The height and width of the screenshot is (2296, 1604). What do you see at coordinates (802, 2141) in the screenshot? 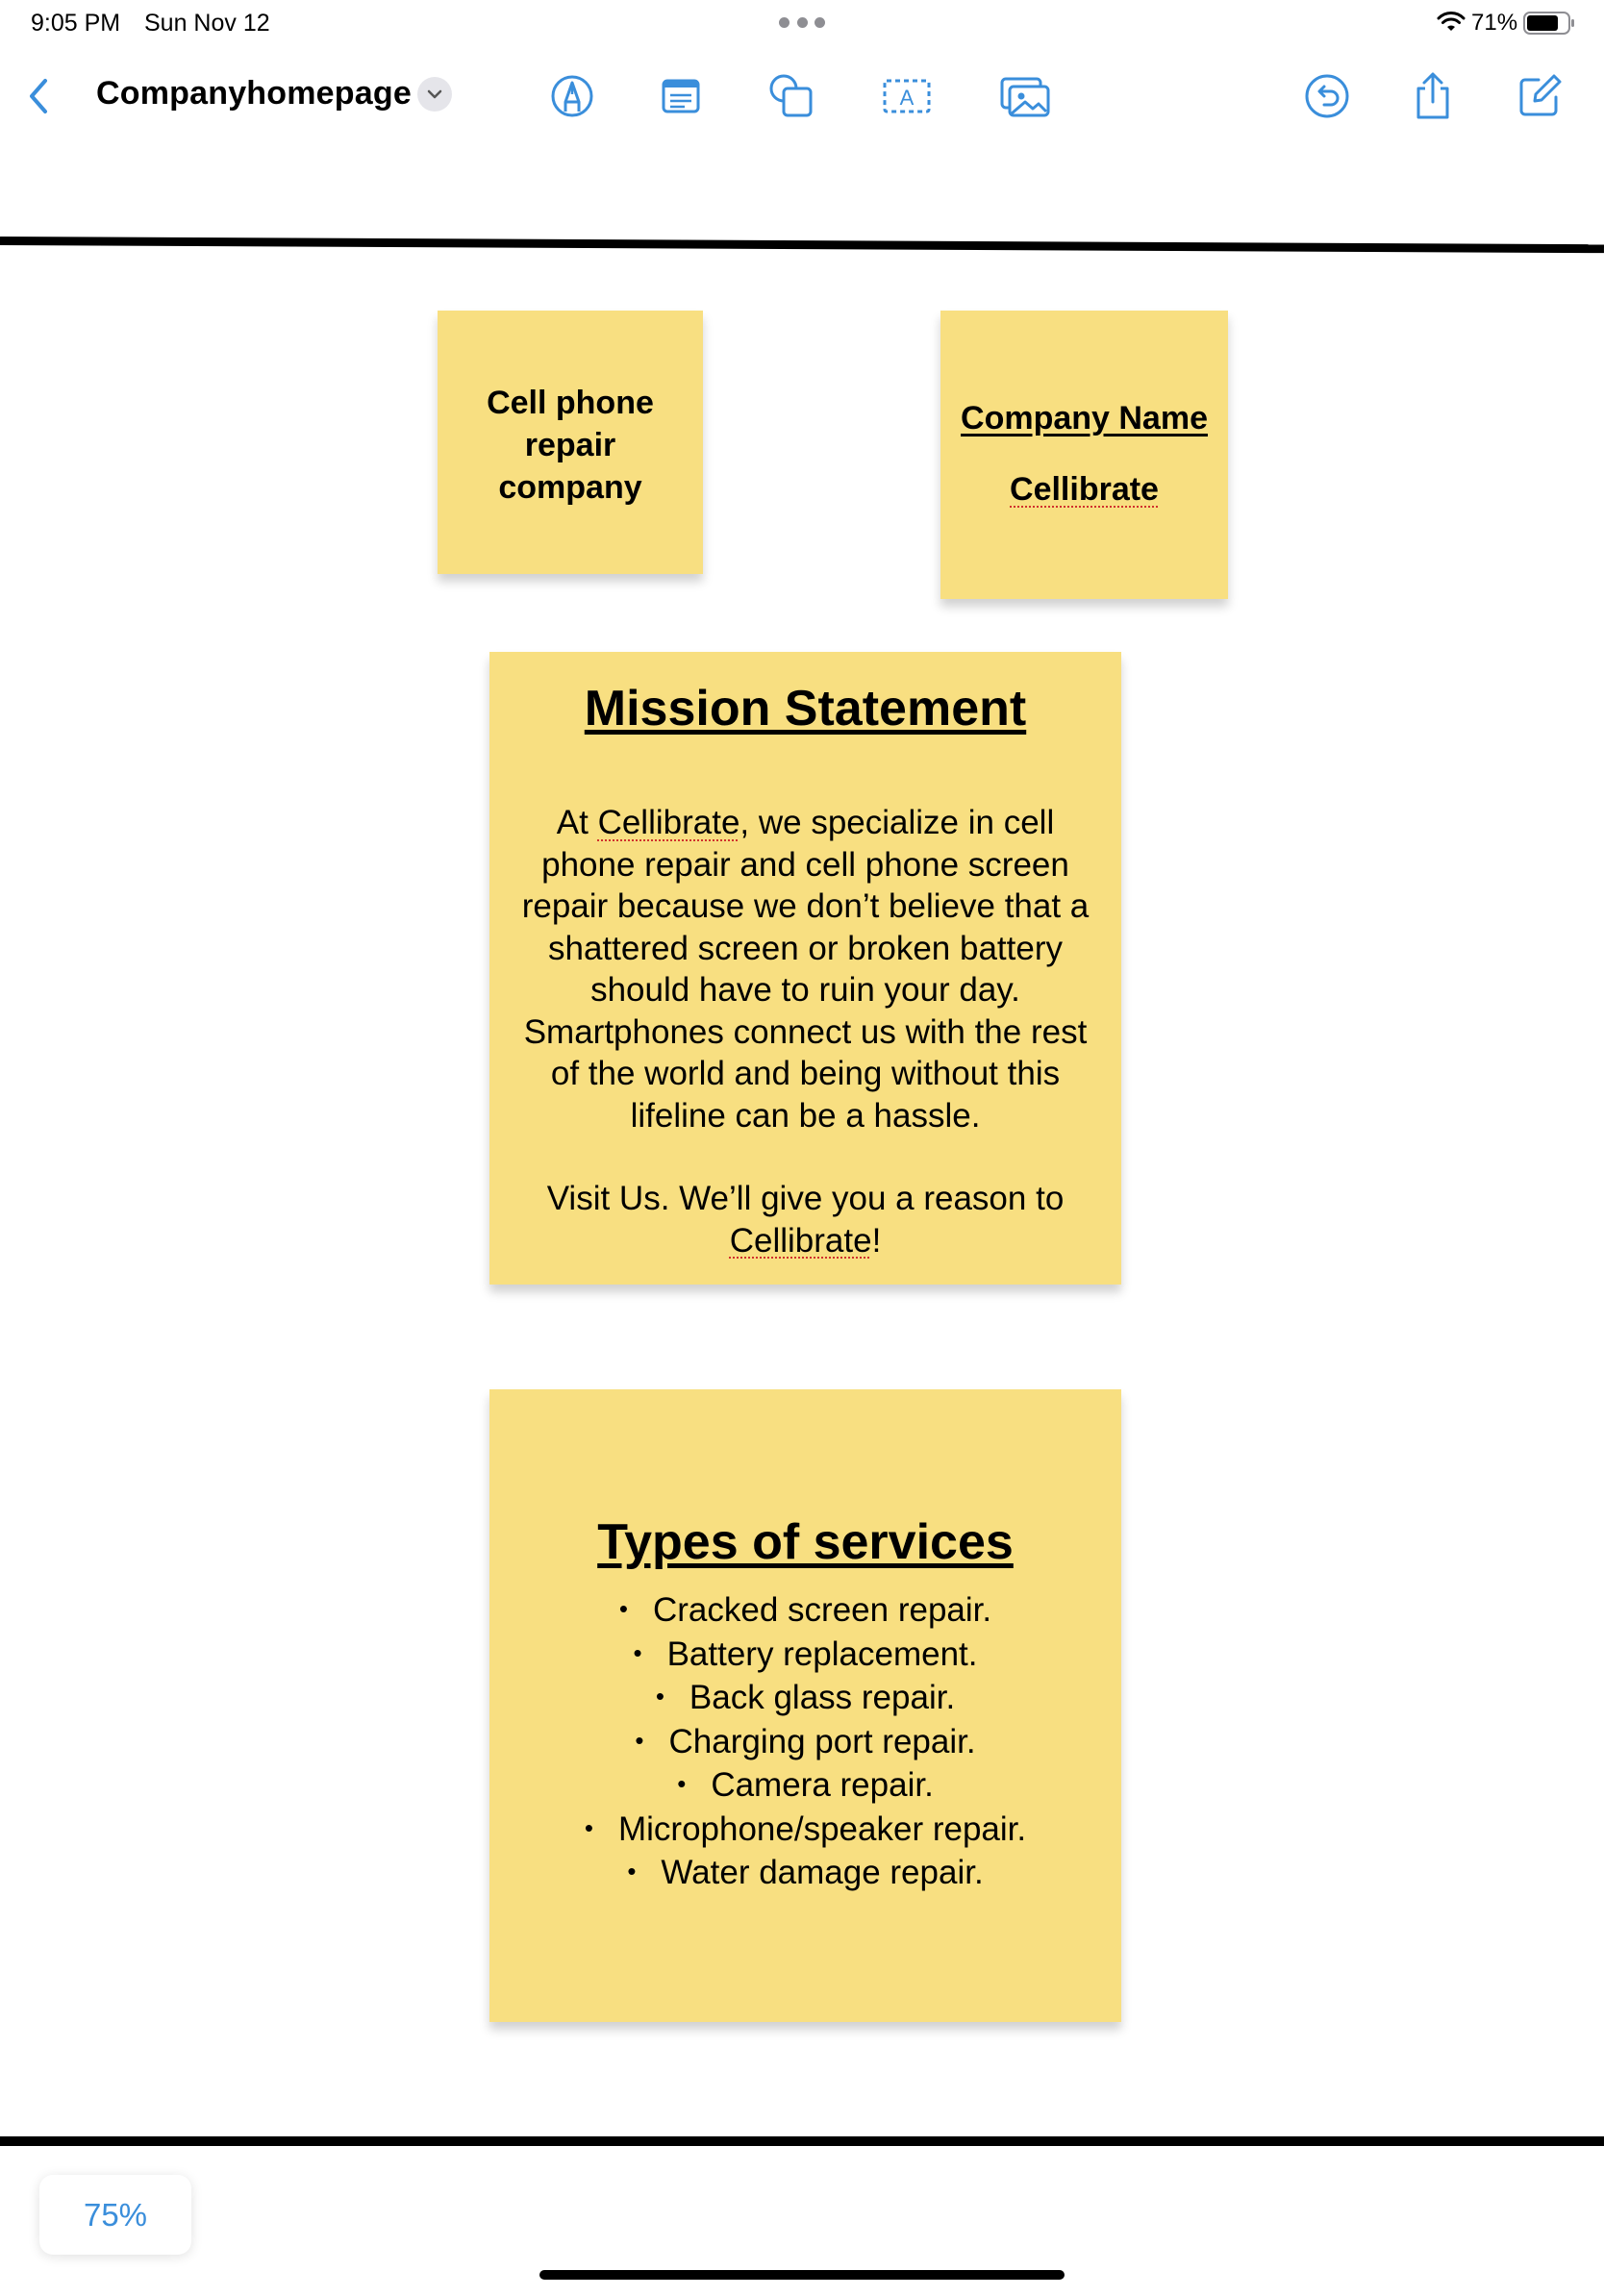
I see `board-bottom-line` at bounding box center [802, 2141].